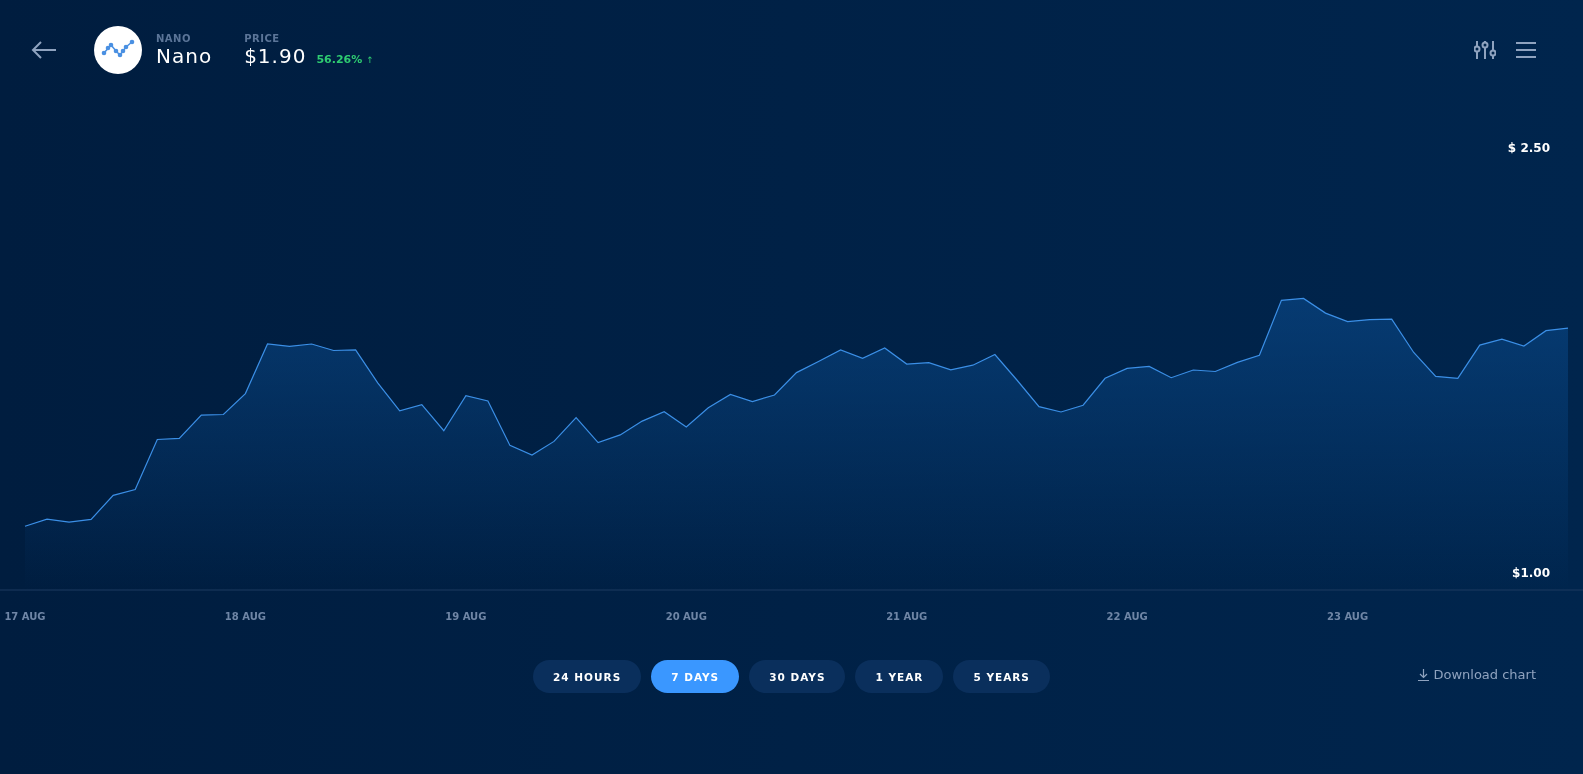 The height and width of the screenshot is (774, 1583). I want to click on up-arrow: ↑, so click(370, 59).